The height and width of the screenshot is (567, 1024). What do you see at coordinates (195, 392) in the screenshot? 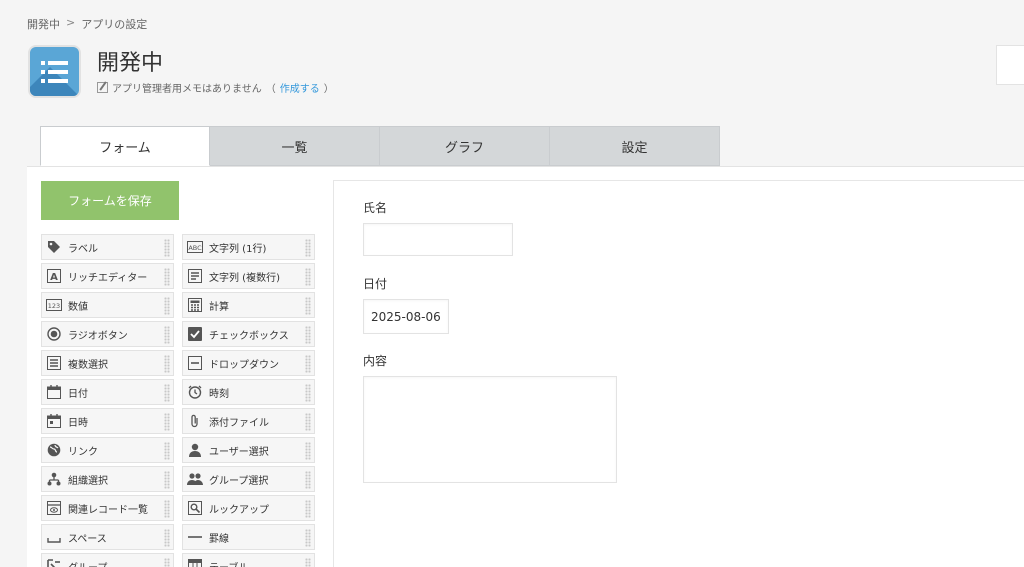
I see `clock-icon` at bounding box center [195, 392].